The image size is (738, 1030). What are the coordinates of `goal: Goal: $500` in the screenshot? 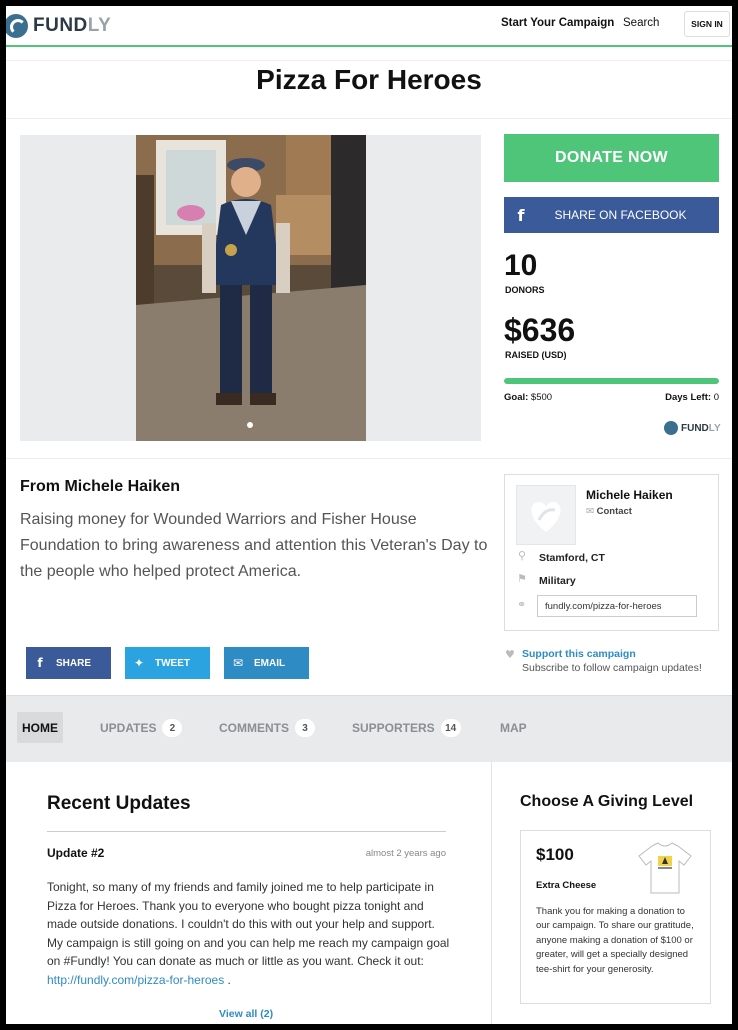 It's located at (528, 397).